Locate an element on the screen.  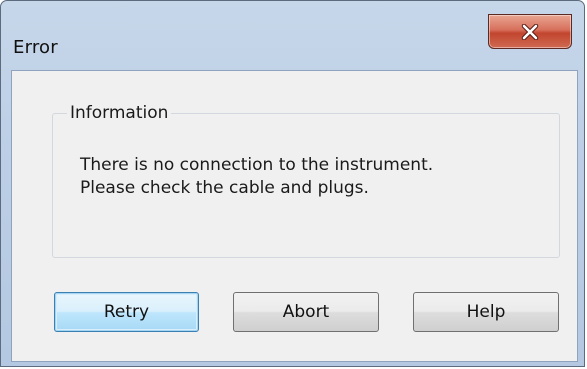
retry-button: Retry is located at coordinates (126, 312).